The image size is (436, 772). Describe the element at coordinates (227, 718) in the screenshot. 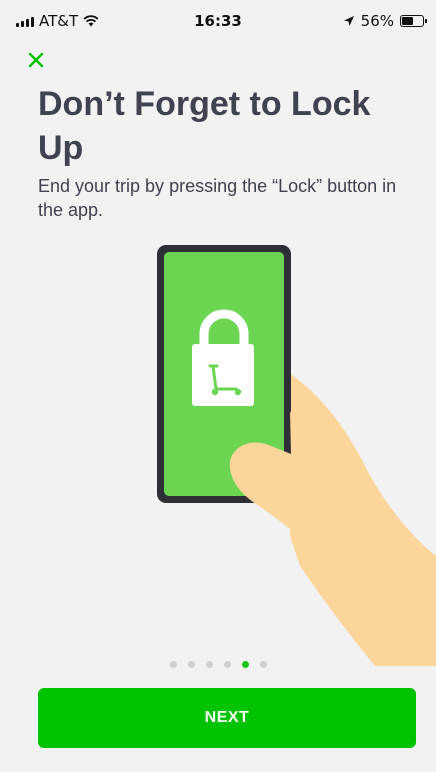

I see `next-button: NEXT` at that location.